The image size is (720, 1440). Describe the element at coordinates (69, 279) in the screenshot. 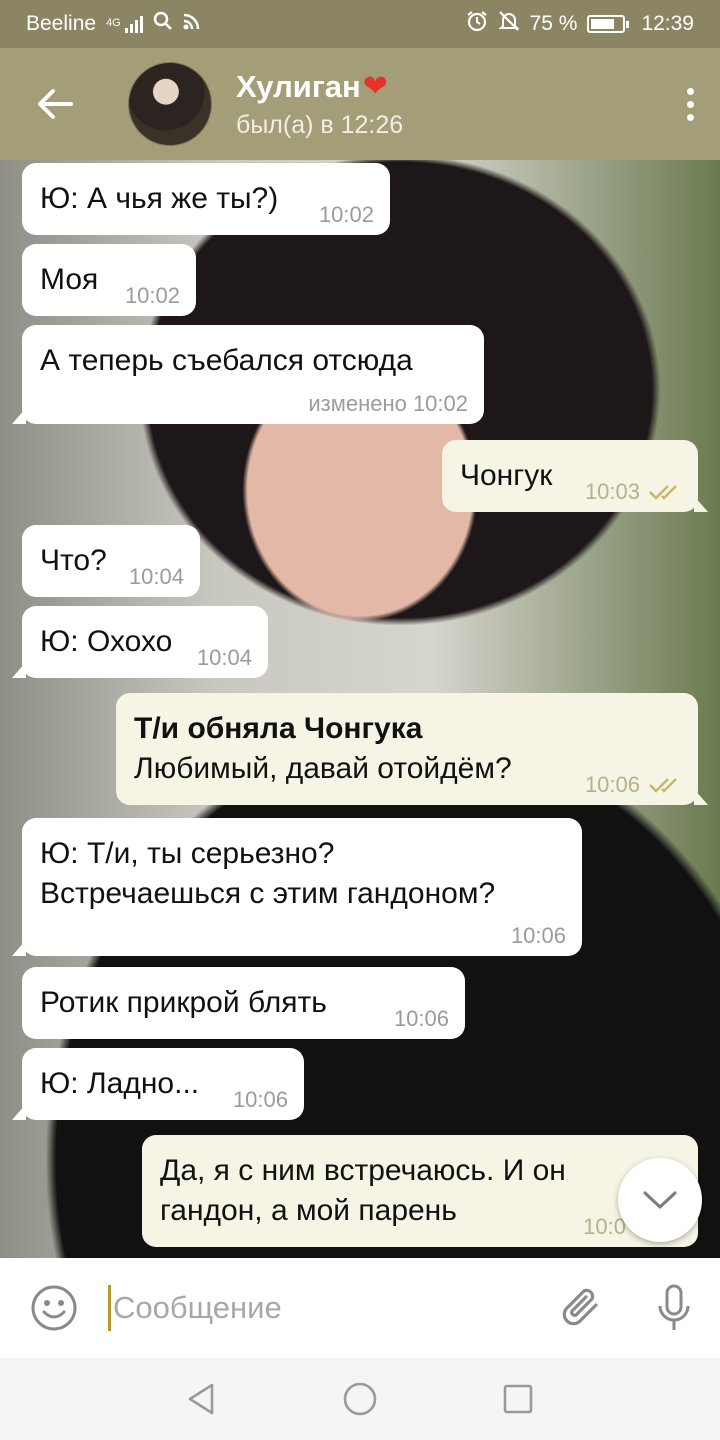

I see `message-text: Моя` at that location.